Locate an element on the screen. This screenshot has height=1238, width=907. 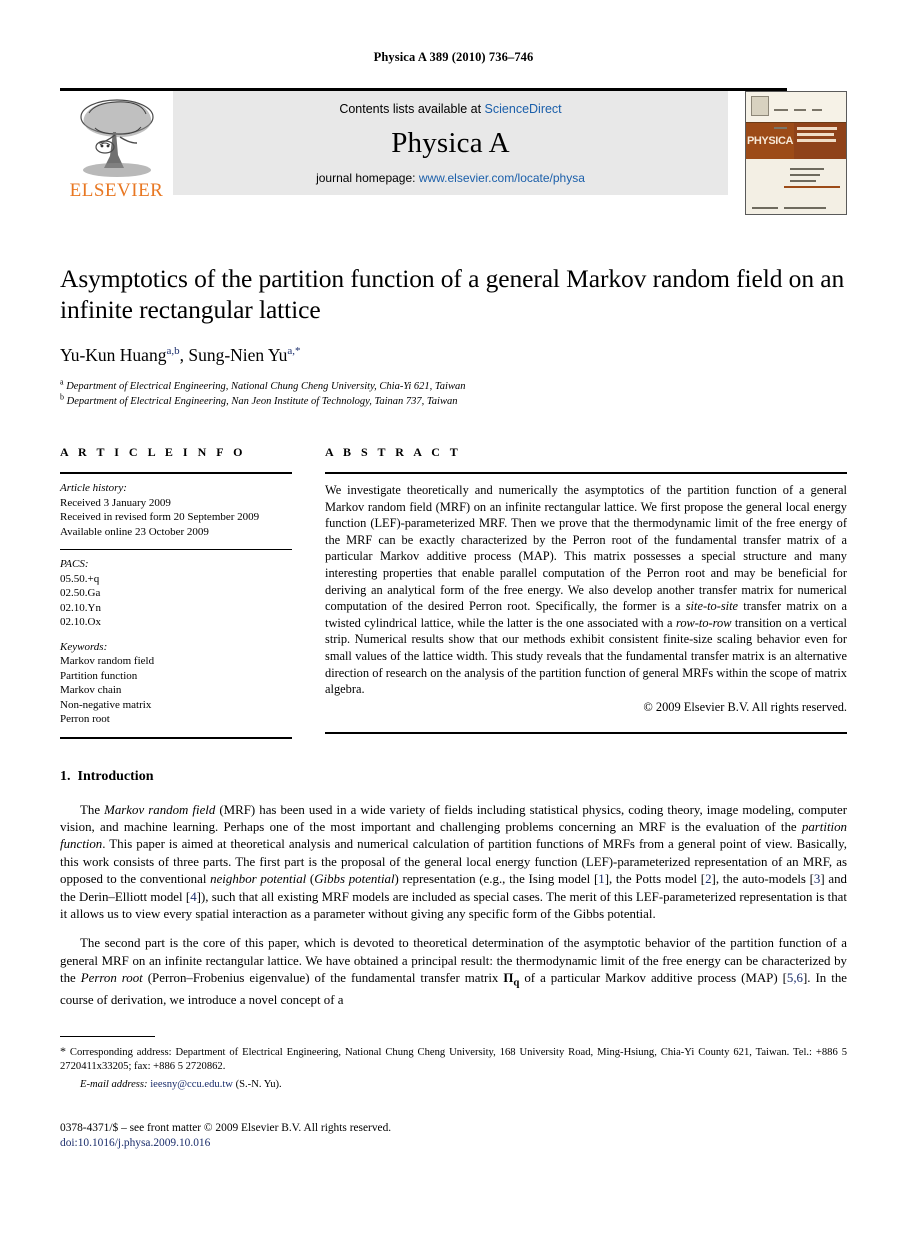
abstract-bottom-rule is located at coordinates (586, 732).